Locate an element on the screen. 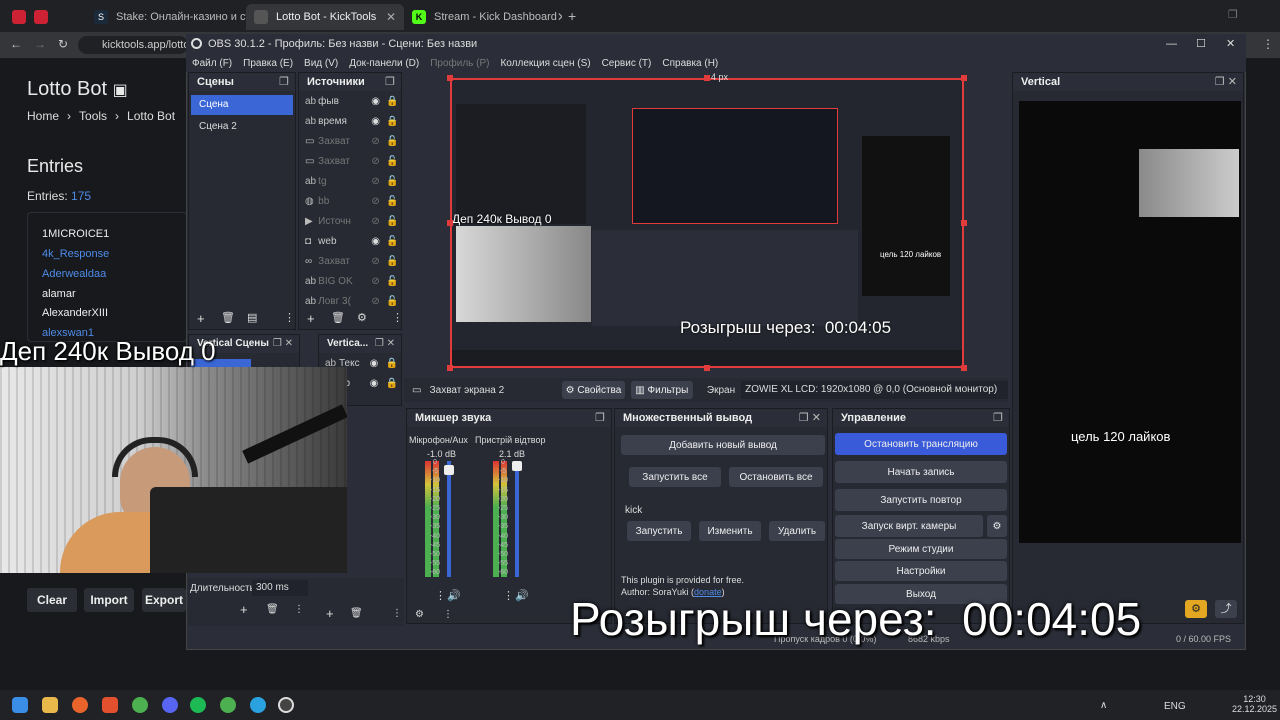 The height and width of the screenshot is (720, 1280). scene-item: Сцена 2 is located at coordinates (242, 127).